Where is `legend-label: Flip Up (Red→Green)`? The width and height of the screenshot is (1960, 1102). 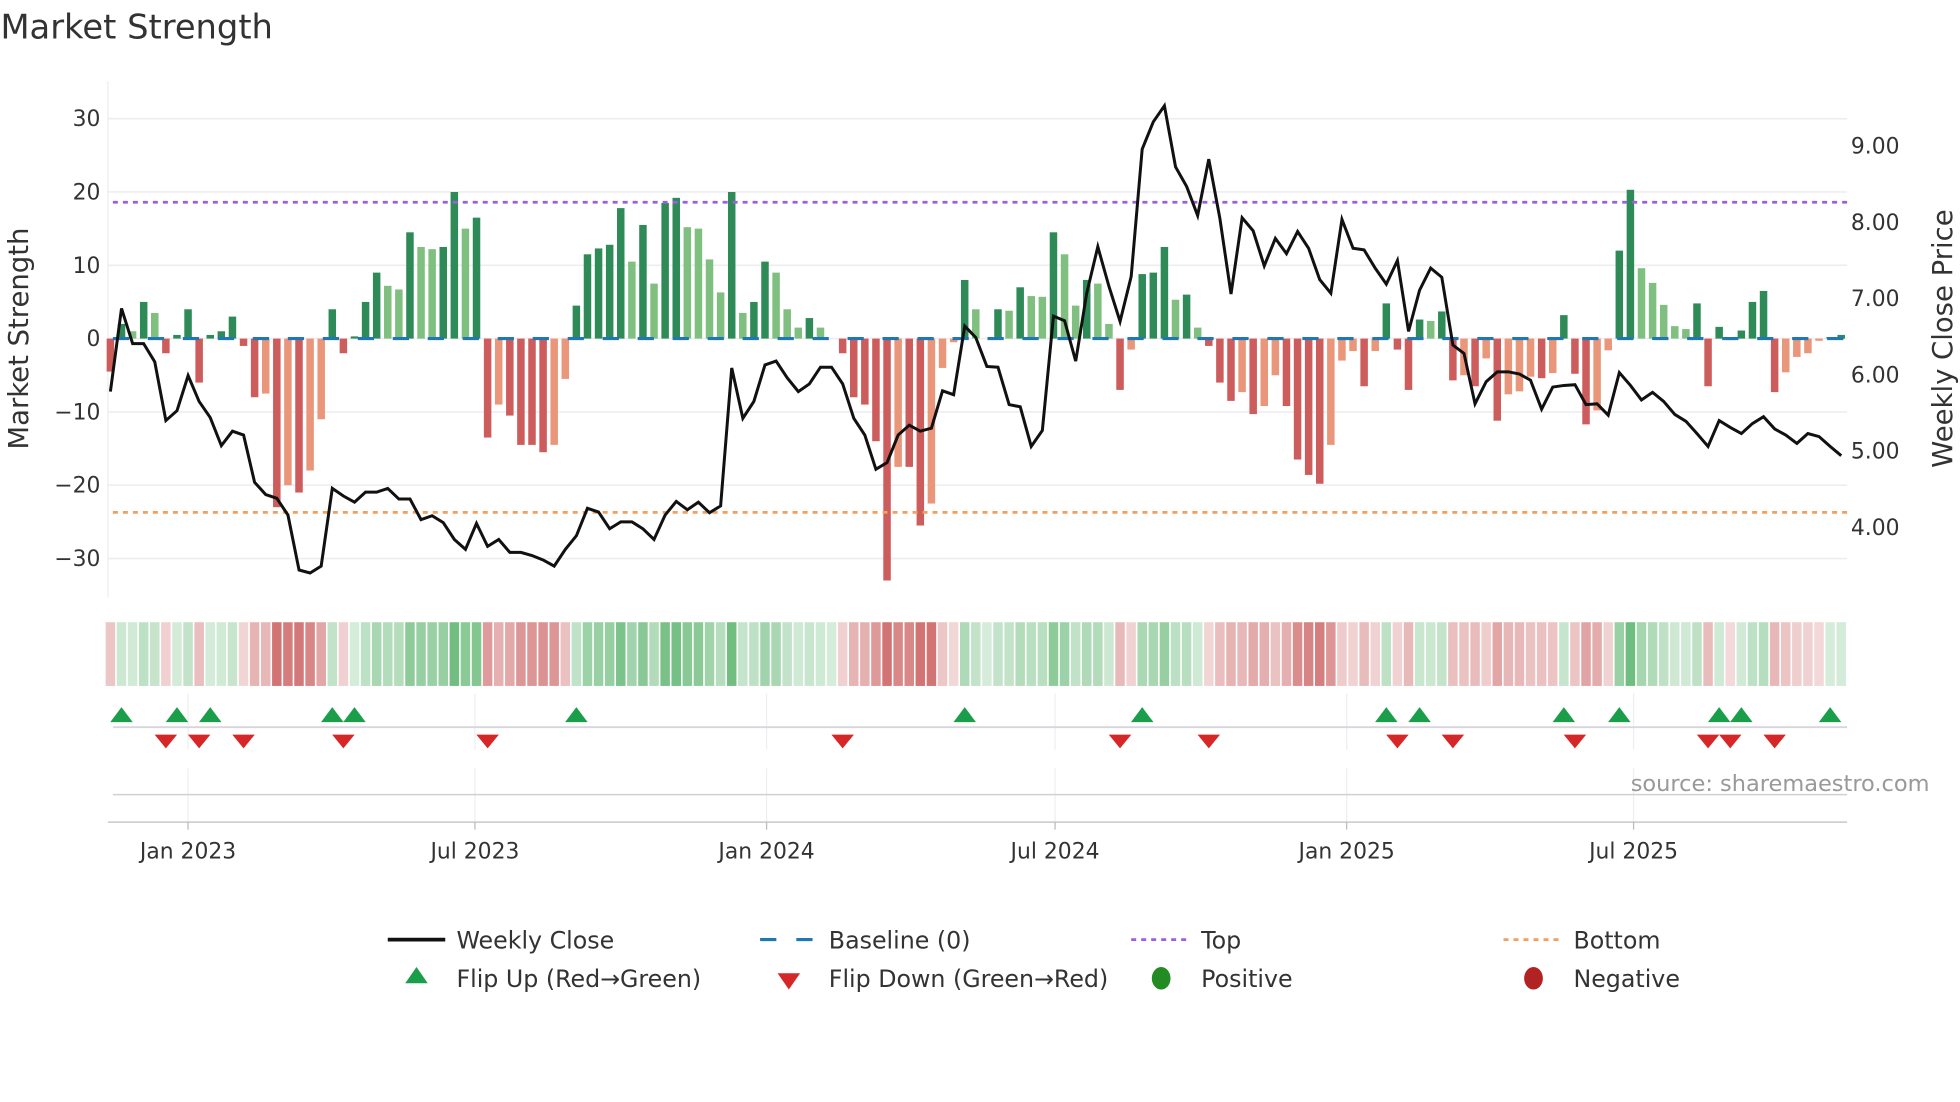 legend-label: Flip Up (Red→Green) is located at coordinates (578, 979).